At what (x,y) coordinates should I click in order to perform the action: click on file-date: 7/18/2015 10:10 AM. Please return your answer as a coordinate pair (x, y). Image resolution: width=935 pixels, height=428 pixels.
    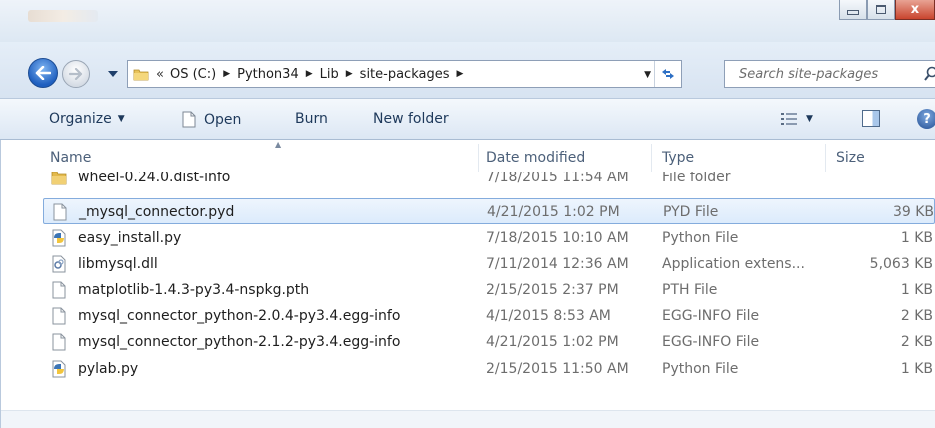
    Looking at the image, I should click on (557, 238).